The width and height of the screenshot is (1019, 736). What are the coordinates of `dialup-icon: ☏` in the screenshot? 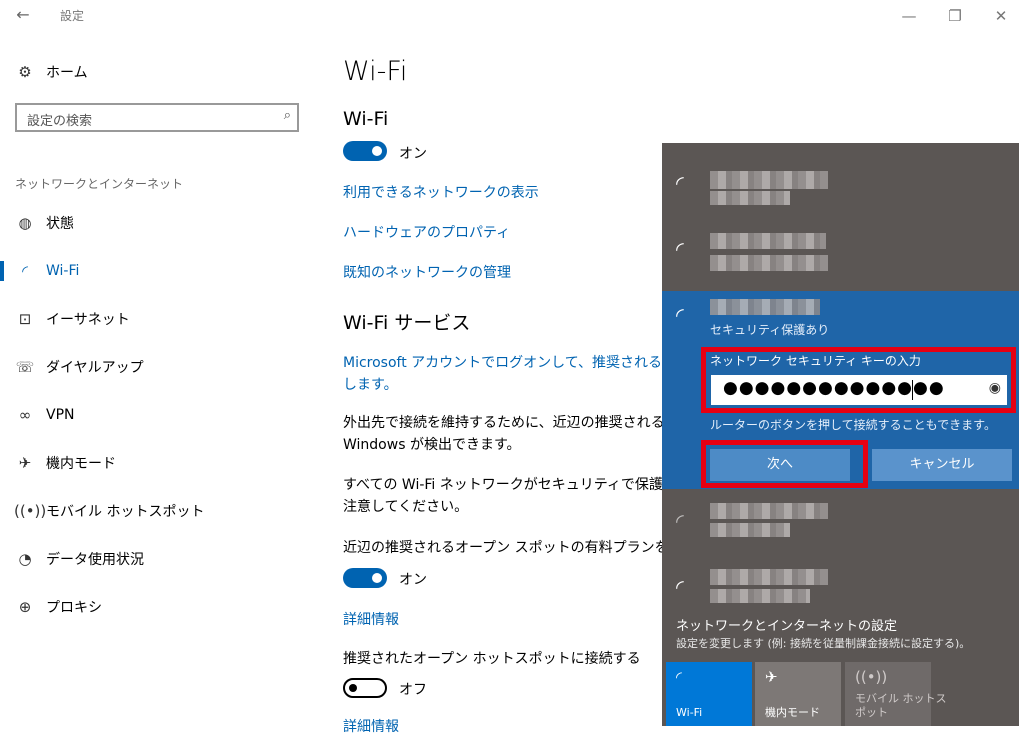 It's located at (25, 367).